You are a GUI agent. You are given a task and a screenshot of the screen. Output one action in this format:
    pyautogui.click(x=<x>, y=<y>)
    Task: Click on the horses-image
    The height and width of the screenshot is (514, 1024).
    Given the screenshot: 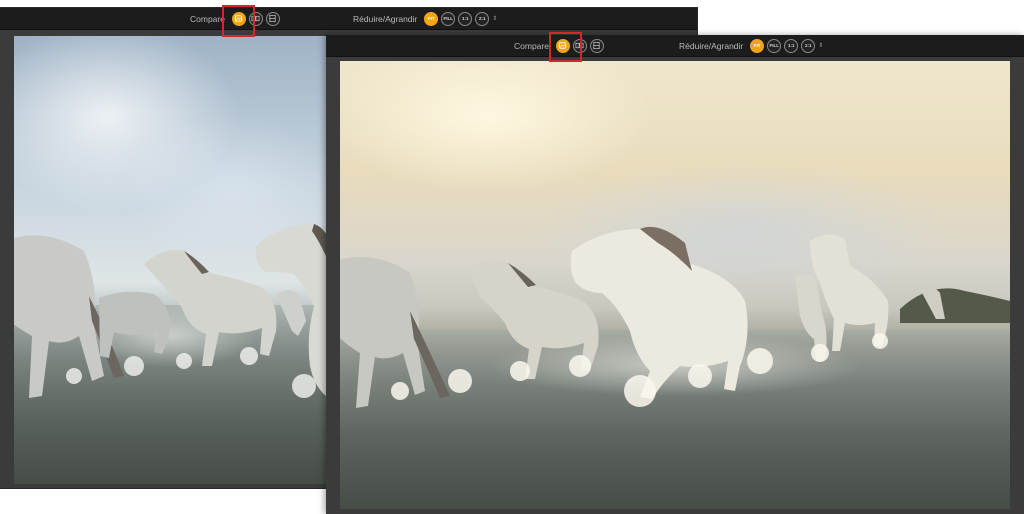 What is the action you would take?
    pyautogui.click(x=170, y=311)
    